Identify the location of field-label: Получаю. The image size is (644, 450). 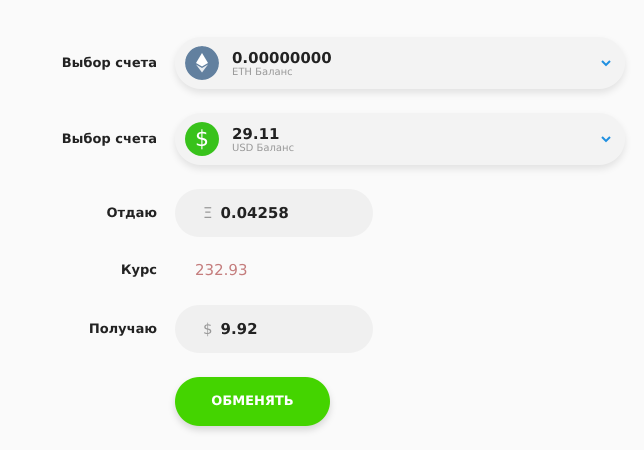
(122, 329).